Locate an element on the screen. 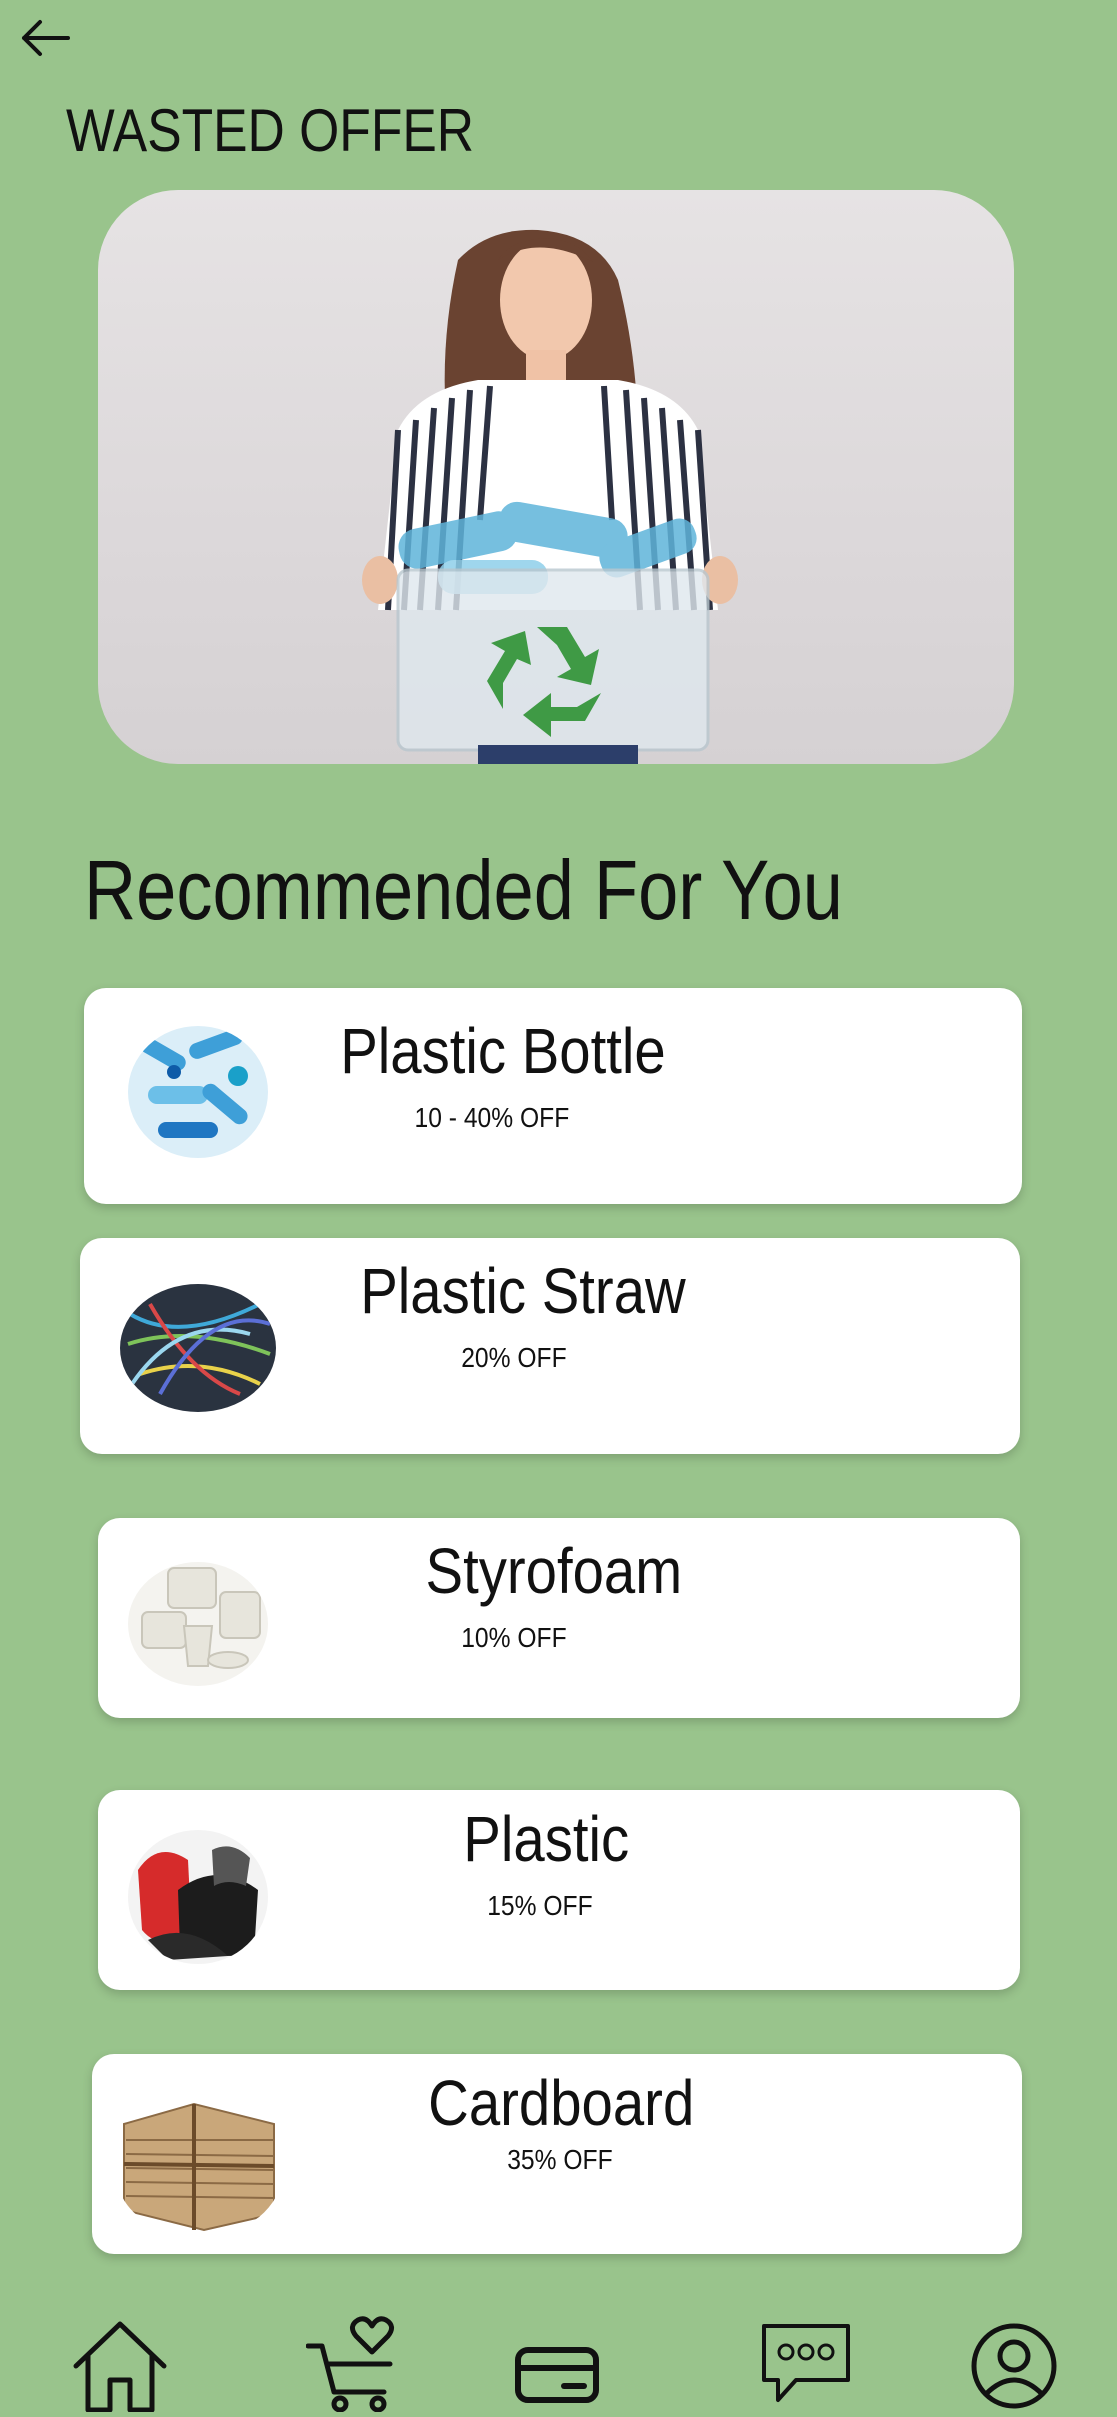  card-offer: 15% OFF is located at coordinates (540, 1905).